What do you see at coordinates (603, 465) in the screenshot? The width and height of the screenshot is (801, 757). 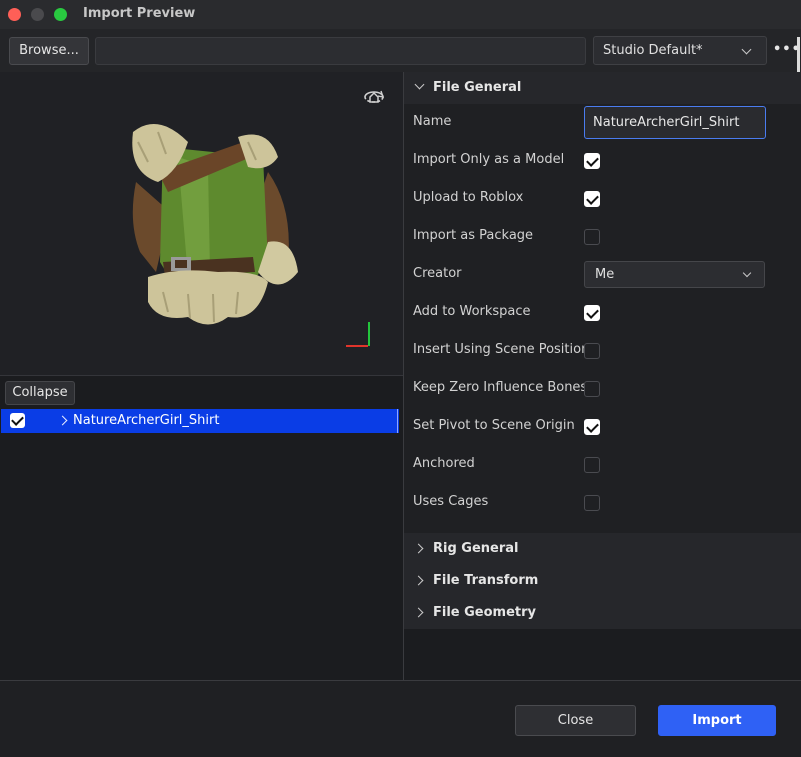 I see `prop-row-anchored: Anchored` at bounding box center [603, 465].